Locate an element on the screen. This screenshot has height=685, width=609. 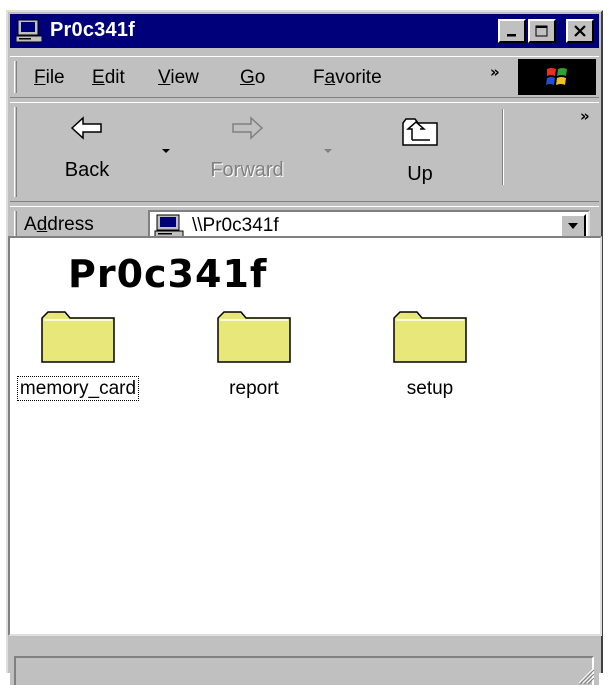
address-value: \\Pr0c341f is located at coordinates (235, 225).